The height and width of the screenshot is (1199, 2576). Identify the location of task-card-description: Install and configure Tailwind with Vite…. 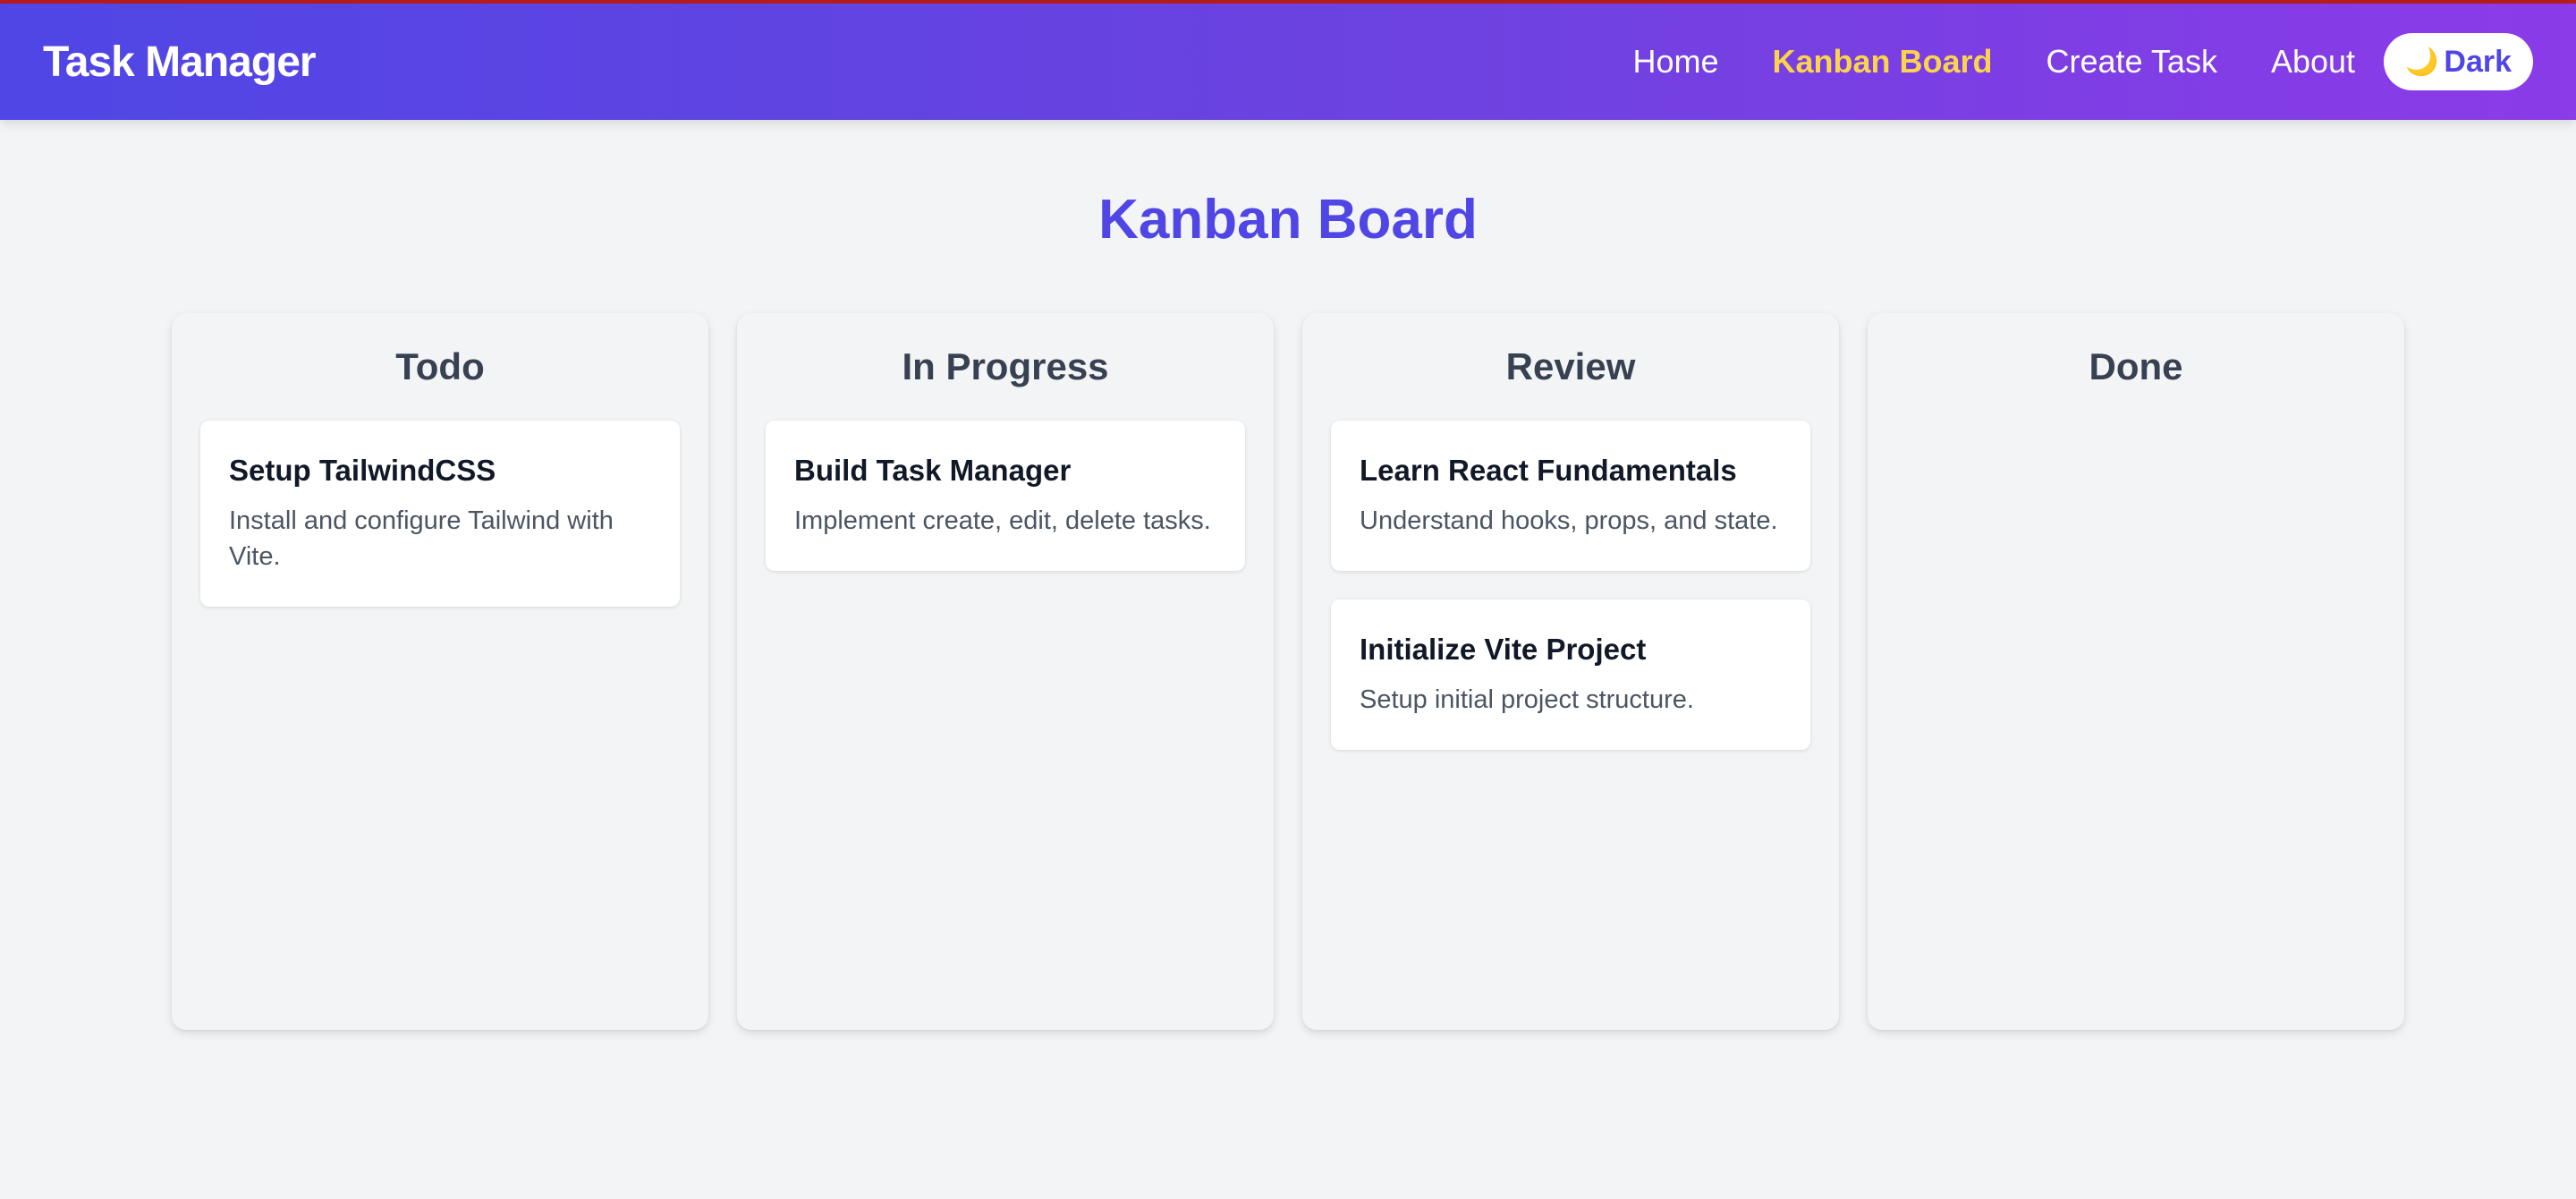
(421, 538).